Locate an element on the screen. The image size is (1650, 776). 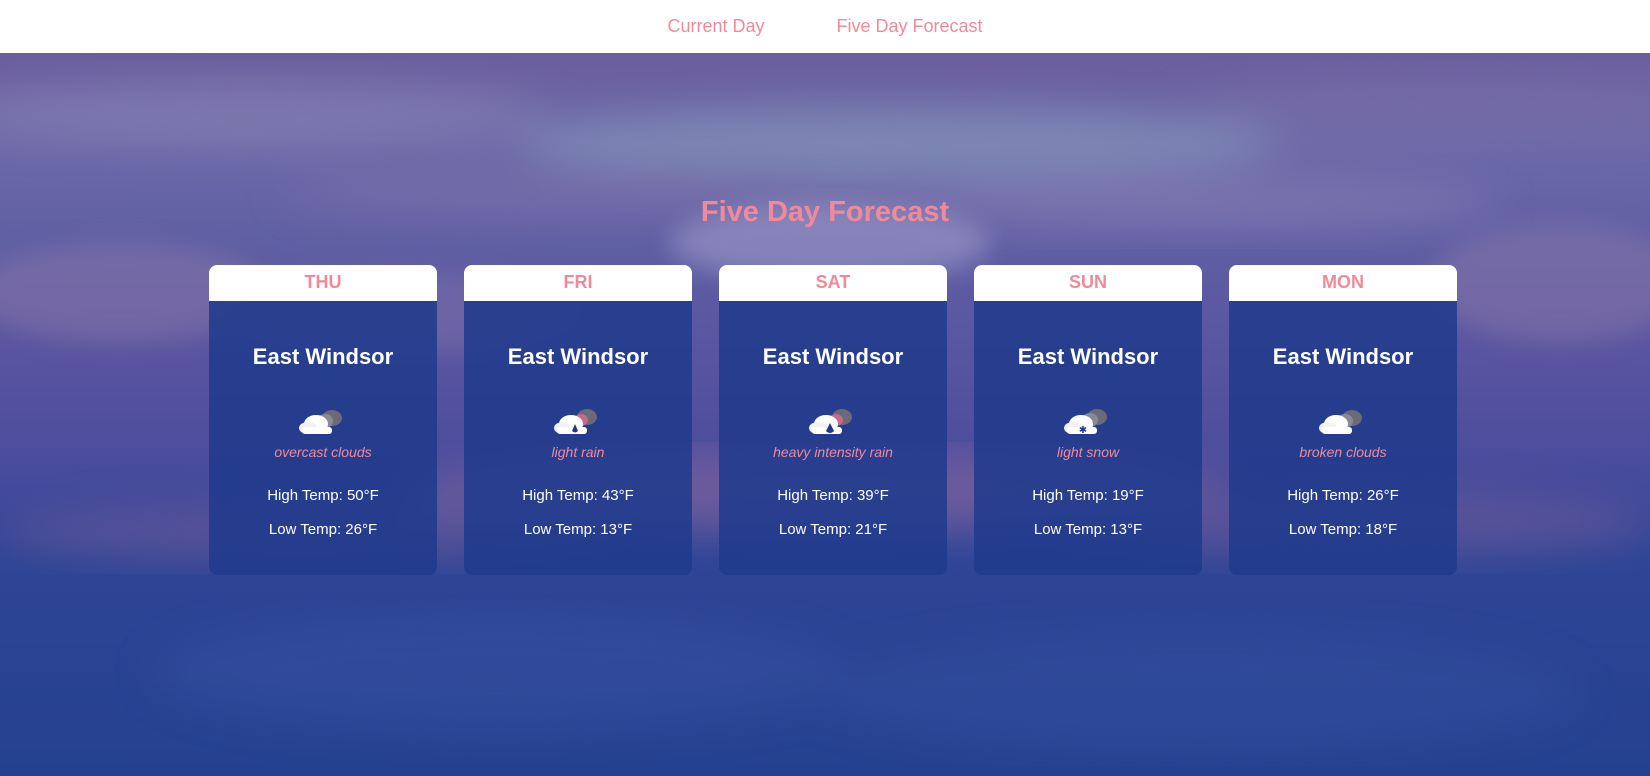
card-description: overcast clouds is located at coordinates (323, 452).